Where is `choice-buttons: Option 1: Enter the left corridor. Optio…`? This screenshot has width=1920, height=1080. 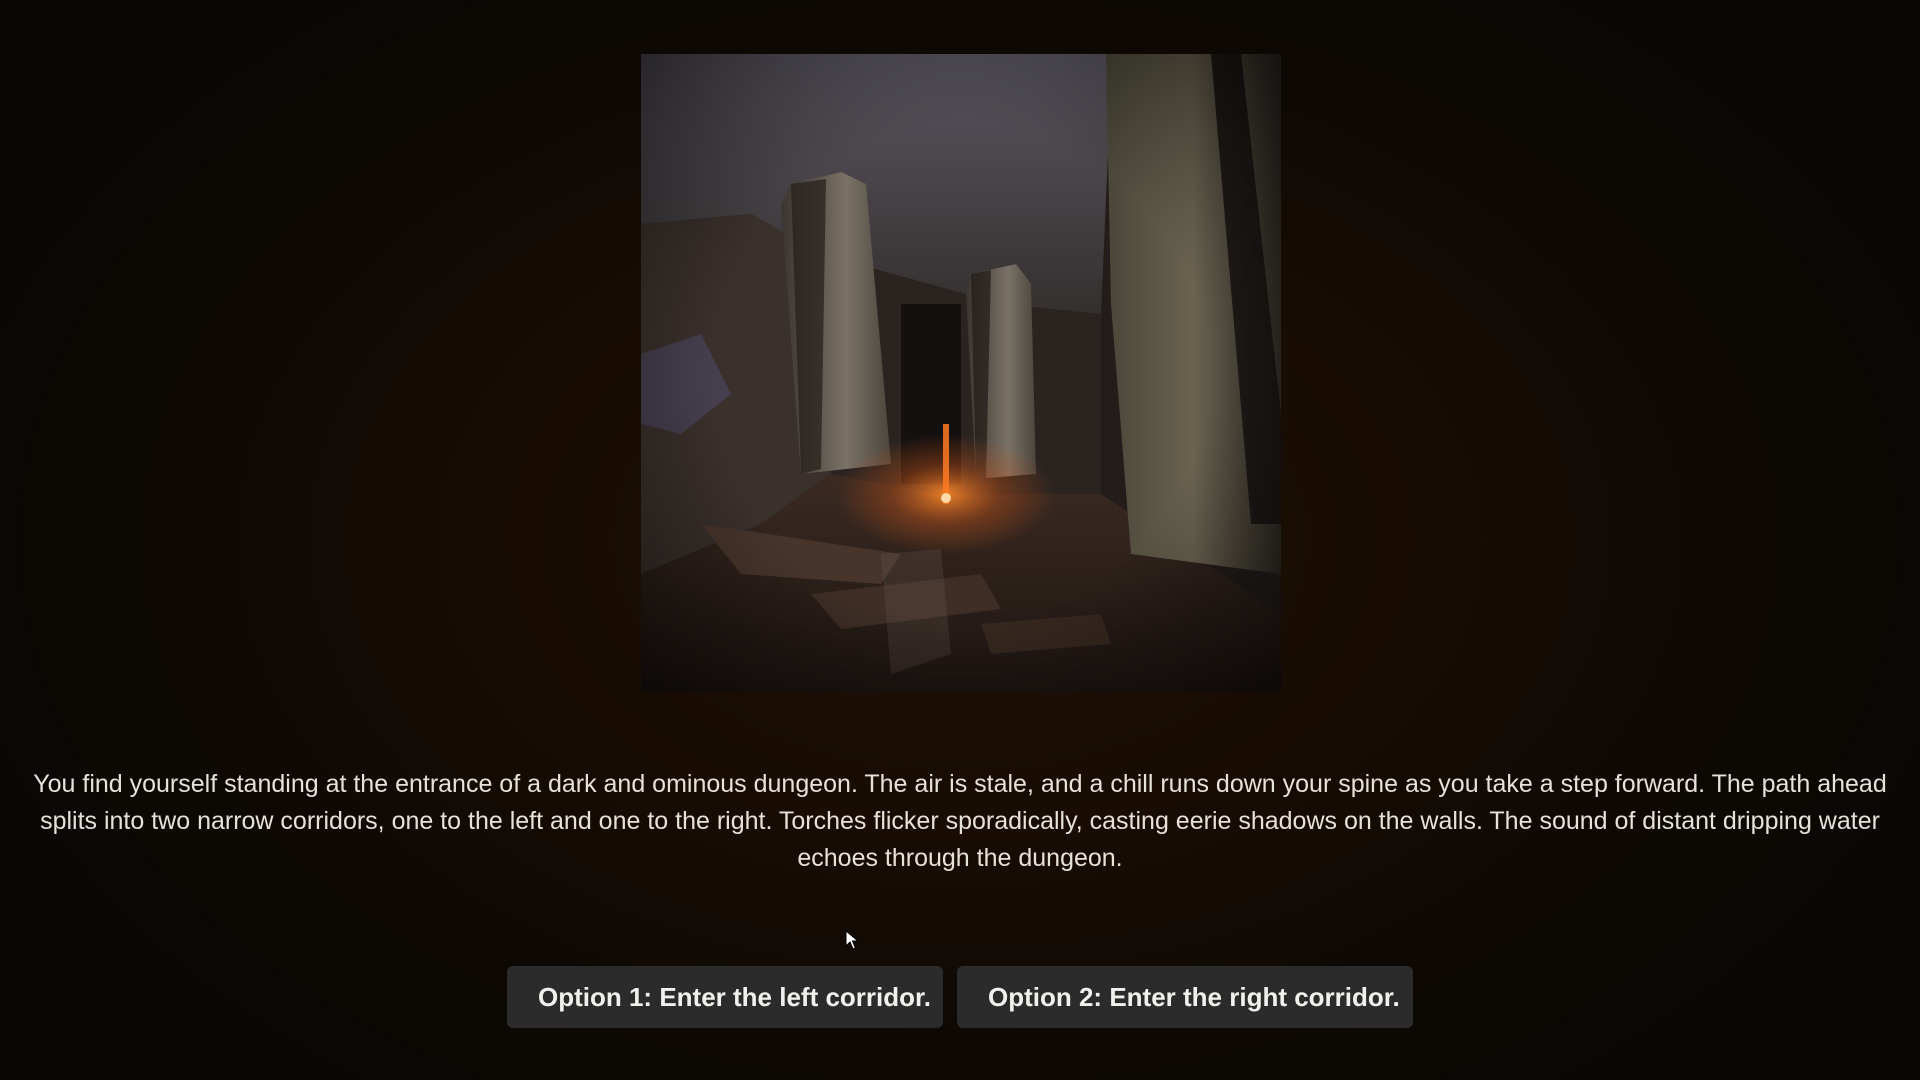 choice-buttons: Option 1: Enter the left corridor. Optio… is located at coordinates (960, 997).